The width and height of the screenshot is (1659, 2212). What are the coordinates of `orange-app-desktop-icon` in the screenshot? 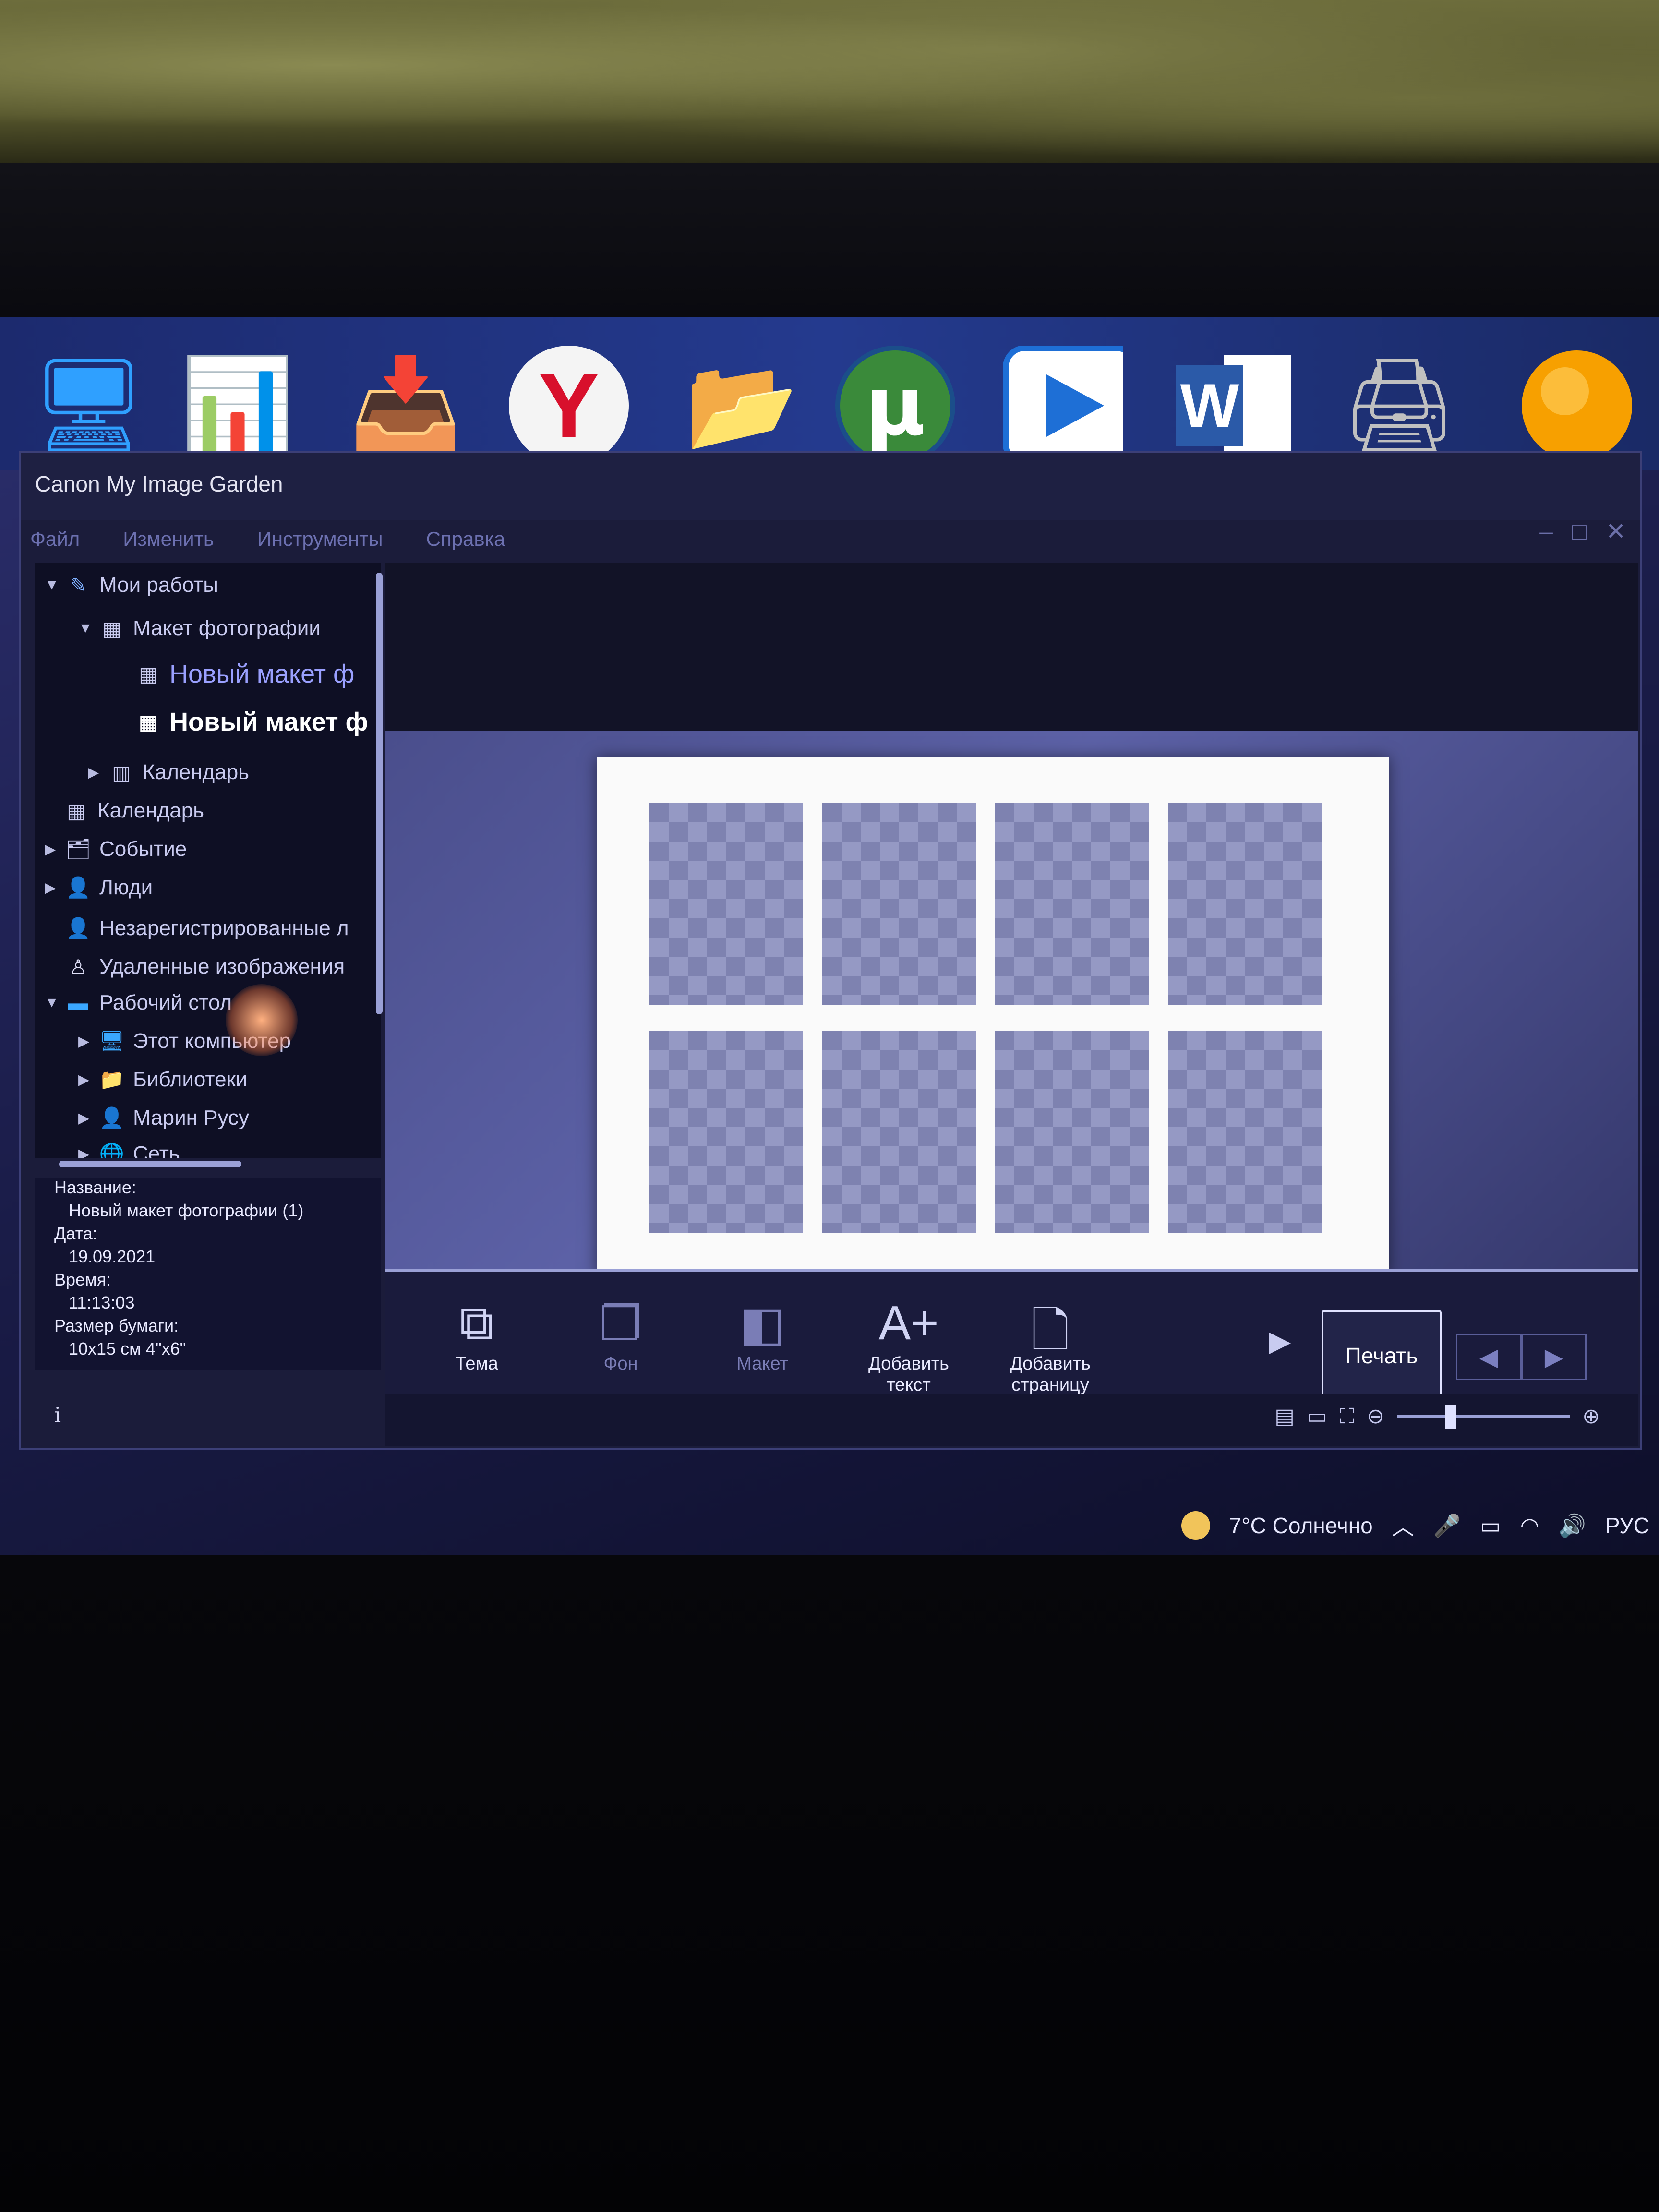 It's located at (1577, 406).